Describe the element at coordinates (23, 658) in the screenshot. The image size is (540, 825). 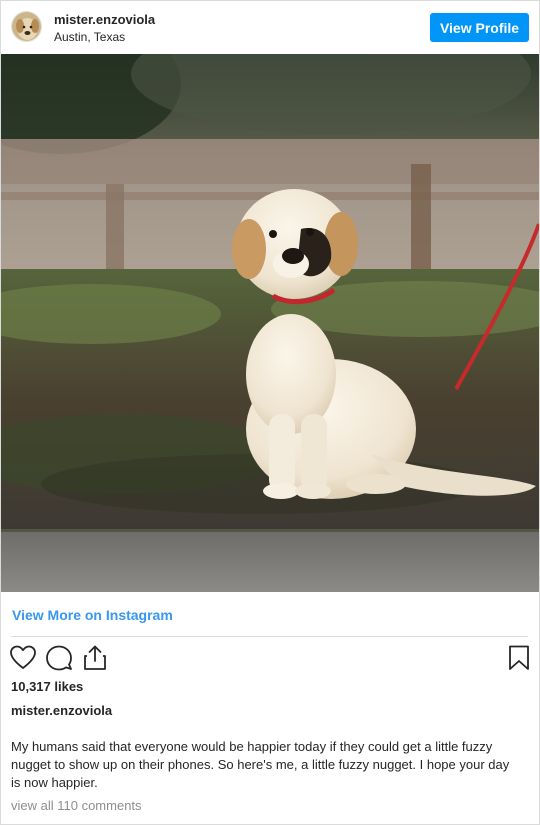
I see `heart-icon` at that location.